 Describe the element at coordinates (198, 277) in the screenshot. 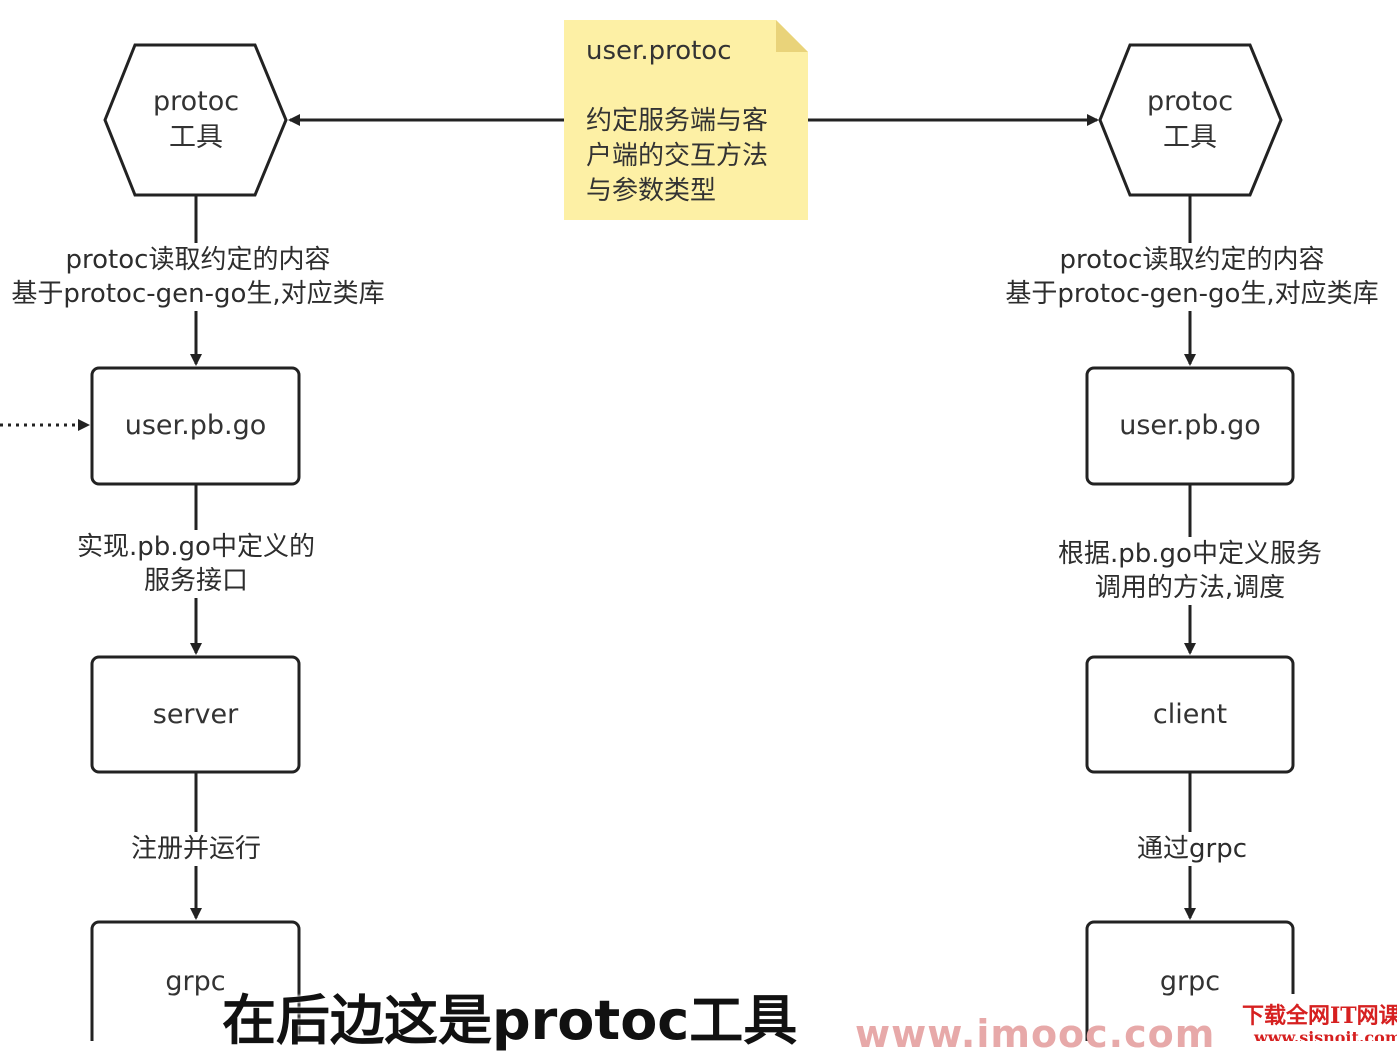

I see `left-step1-label: protoc读取约定的内容 基于protoc-gen-go生,对应类库` at that location.